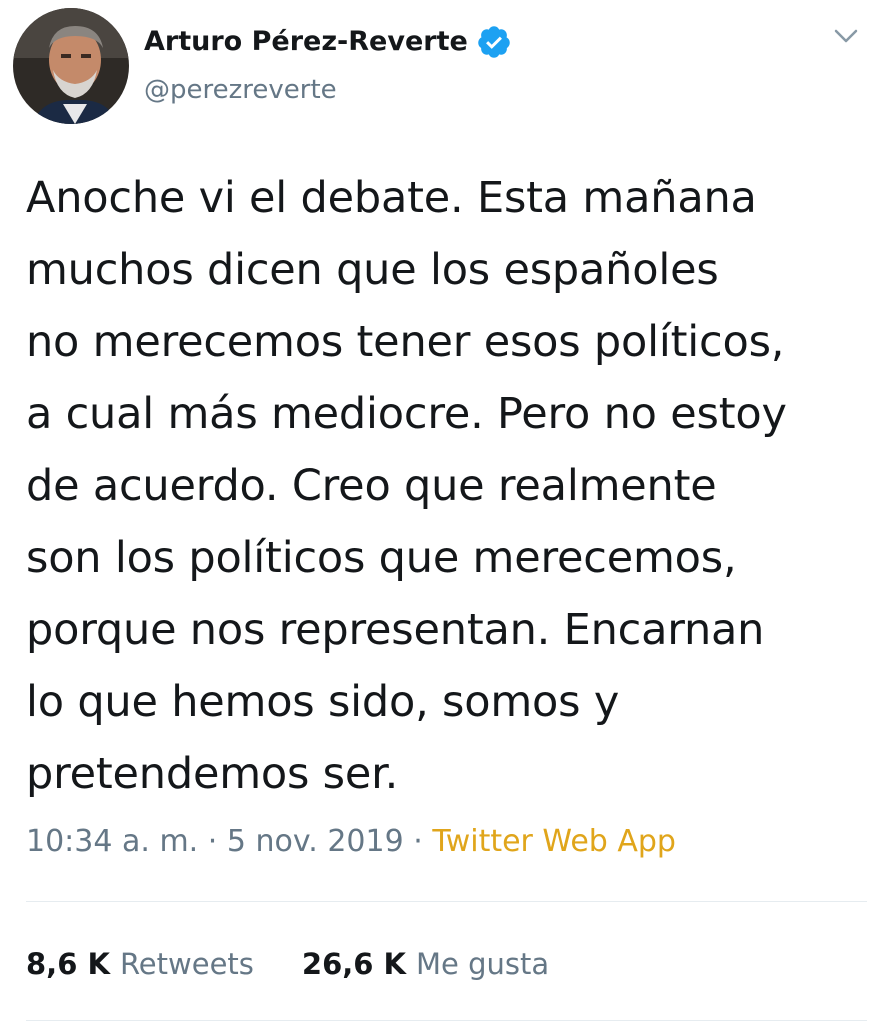  What do you see at coordinates (354, 964) in the screenshot?
I see `likes-count: 26,6 K` at bounding box center [354, 964].